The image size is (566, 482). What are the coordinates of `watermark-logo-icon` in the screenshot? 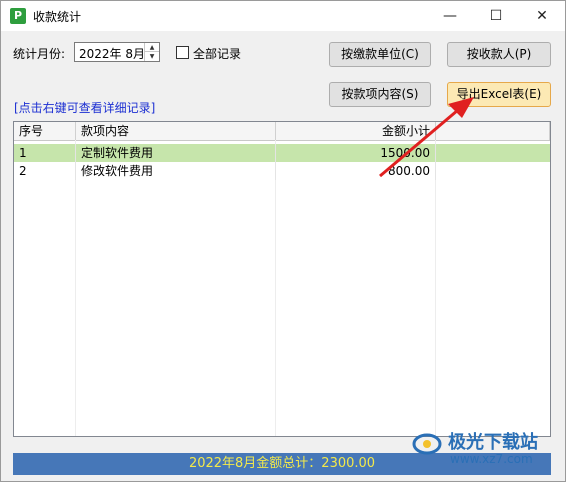 It's located at (427, 444).